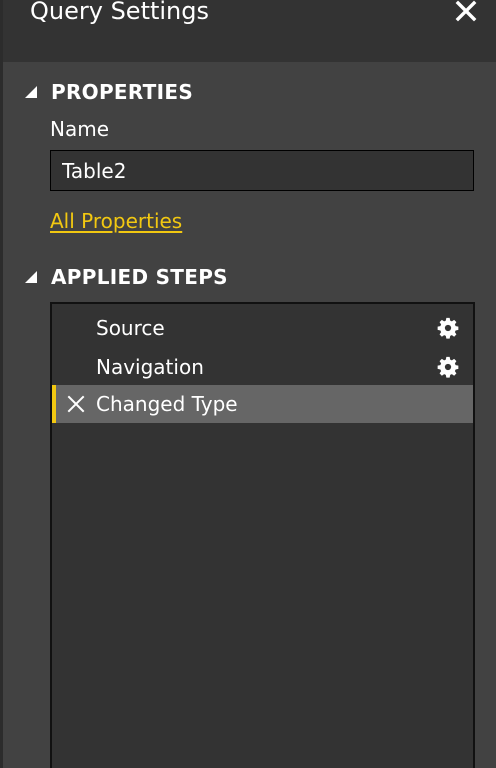  Describe the element at coordinates (120, 12) in the screenshot. I see `pane-title: Query Settings` at that location.